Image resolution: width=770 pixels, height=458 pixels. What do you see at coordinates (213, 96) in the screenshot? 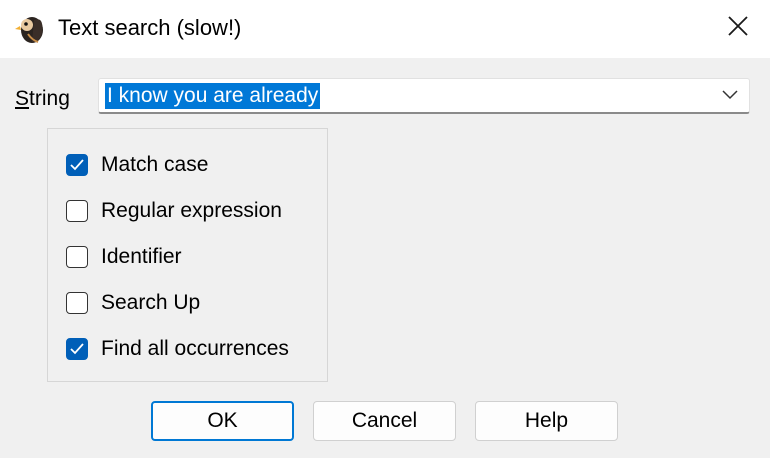
I see `string-input-value: I know you are already` at bounding box center [213, 96].